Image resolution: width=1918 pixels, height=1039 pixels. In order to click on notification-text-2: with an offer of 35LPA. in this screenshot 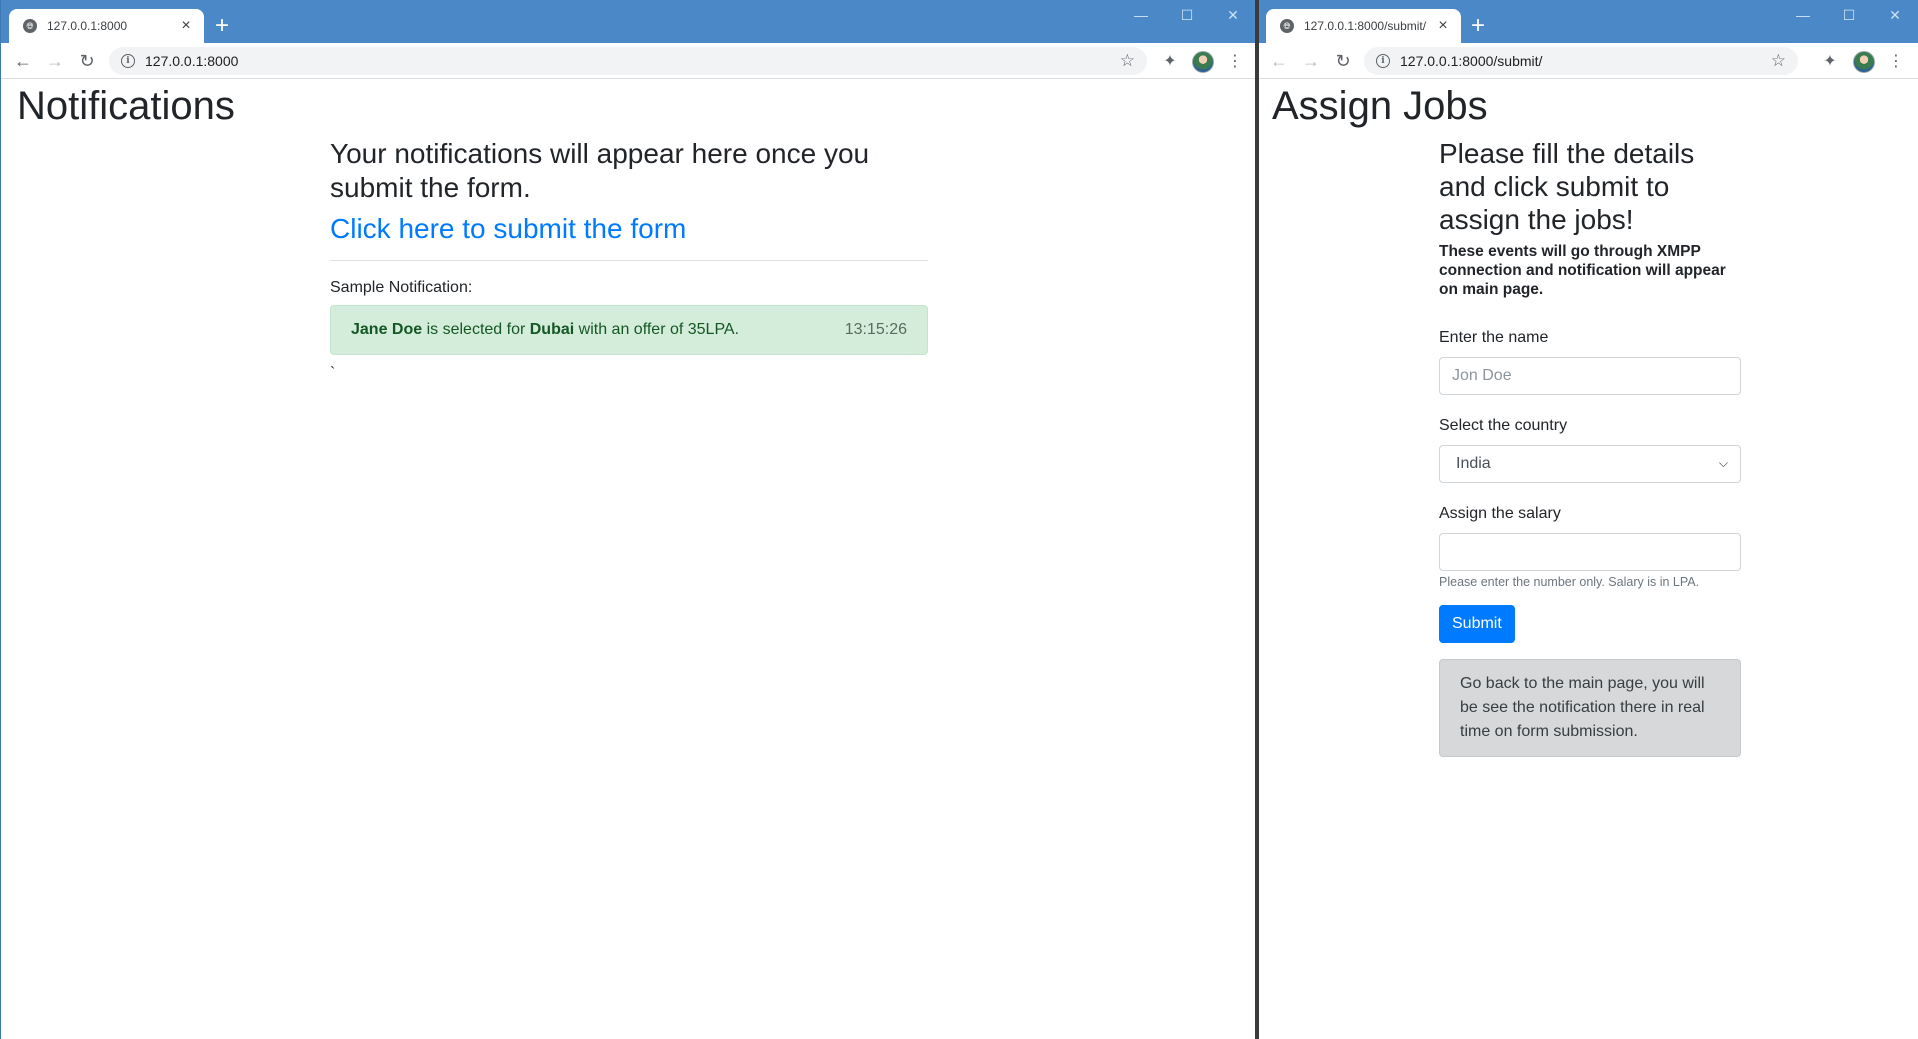, I will do `click(657, 329)`.